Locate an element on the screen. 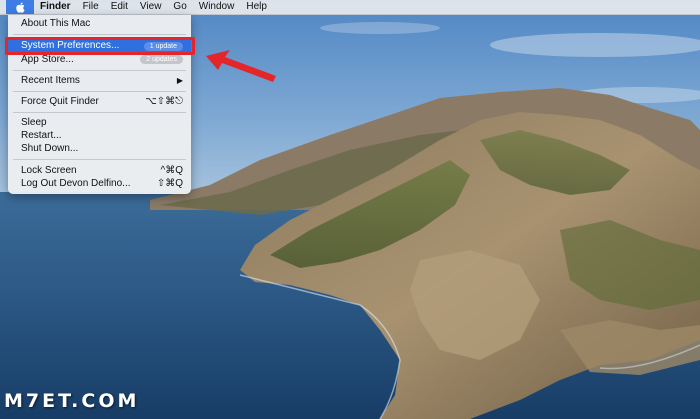 Image resolution: width=700 pixels, height=419 pixels. menu-finder: Finder is located at coordinates (55, 7).